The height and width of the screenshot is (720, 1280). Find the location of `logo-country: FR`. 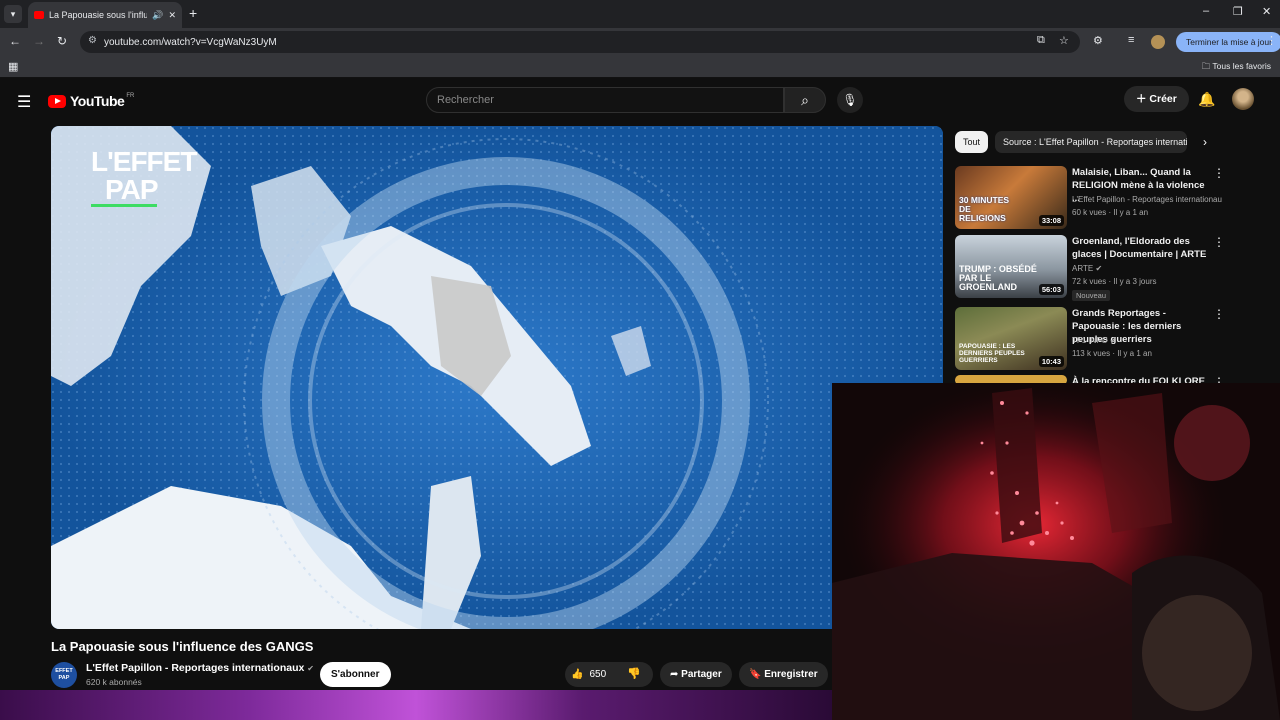

logo-country: FR is located at coordinates (130, 96).